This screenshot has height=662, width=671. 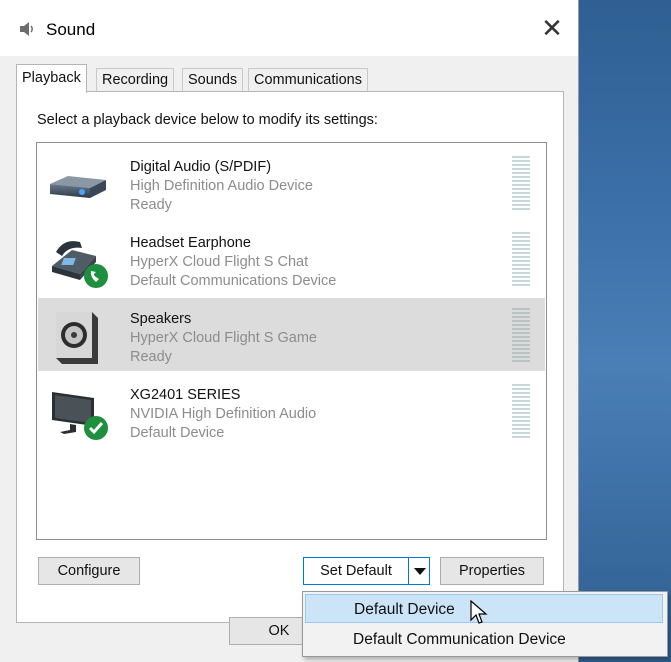 I want to click on device-status: Default Device, so click(x=177, y=433).